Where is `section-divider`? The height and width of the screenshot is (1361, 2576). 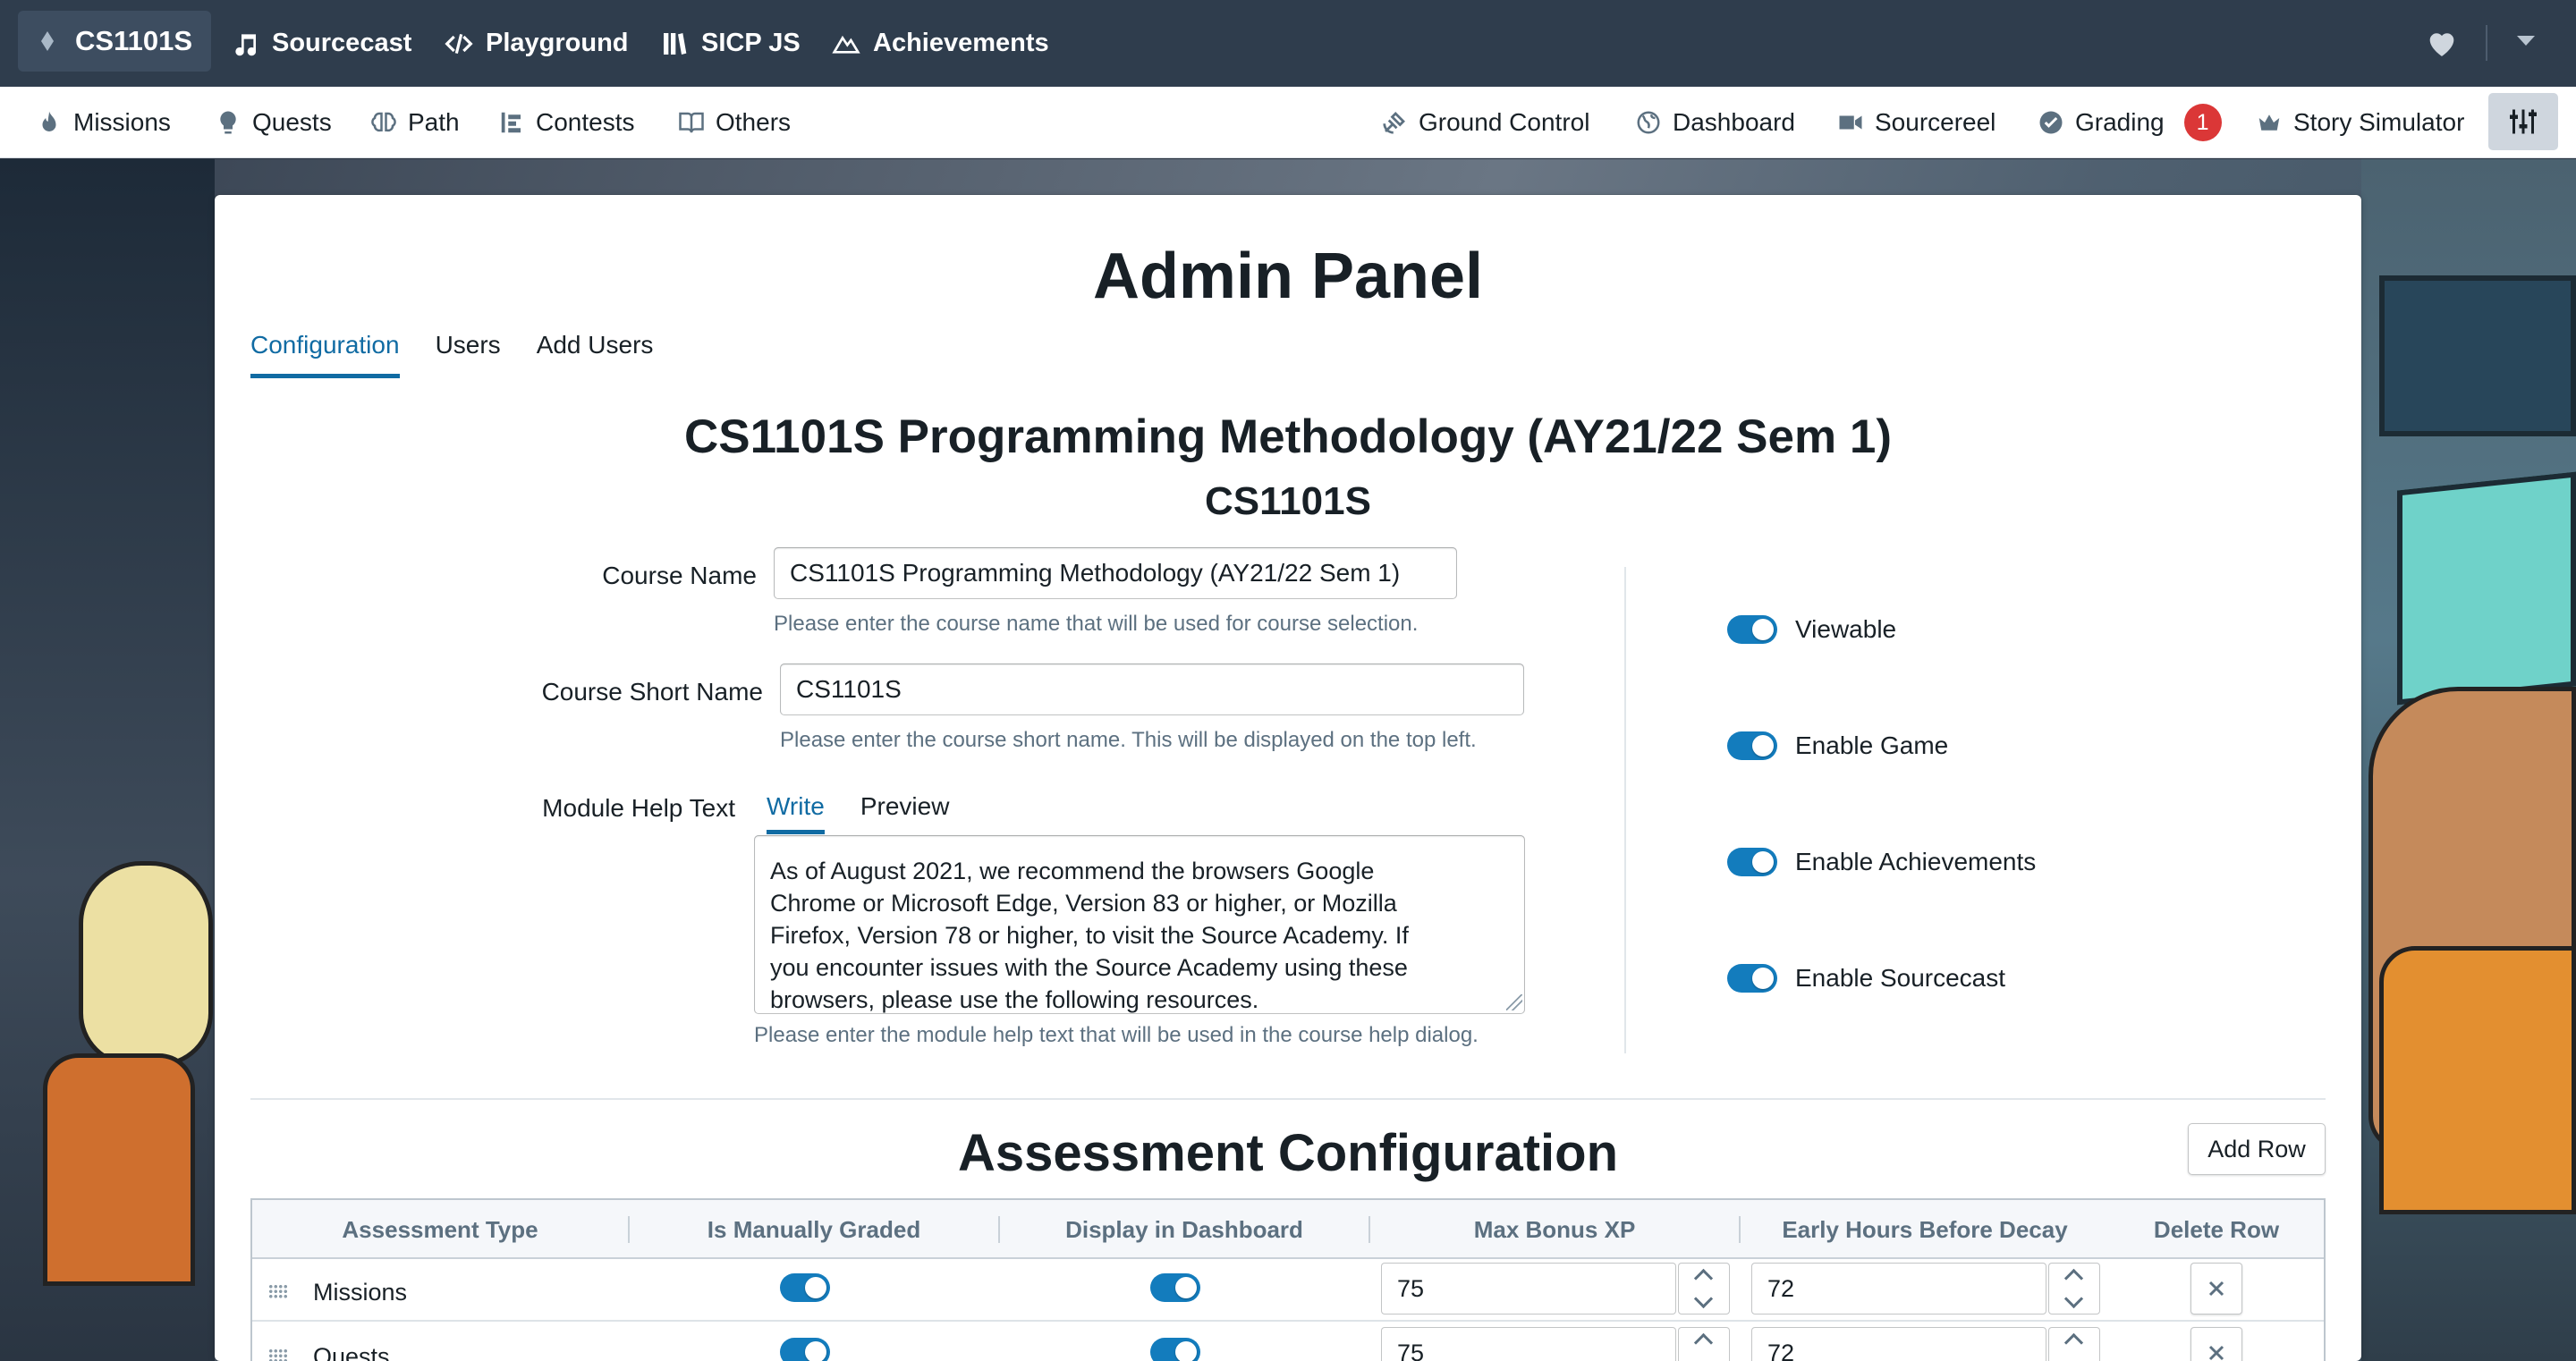
section-divider is located at coordinates (1288, 1099).